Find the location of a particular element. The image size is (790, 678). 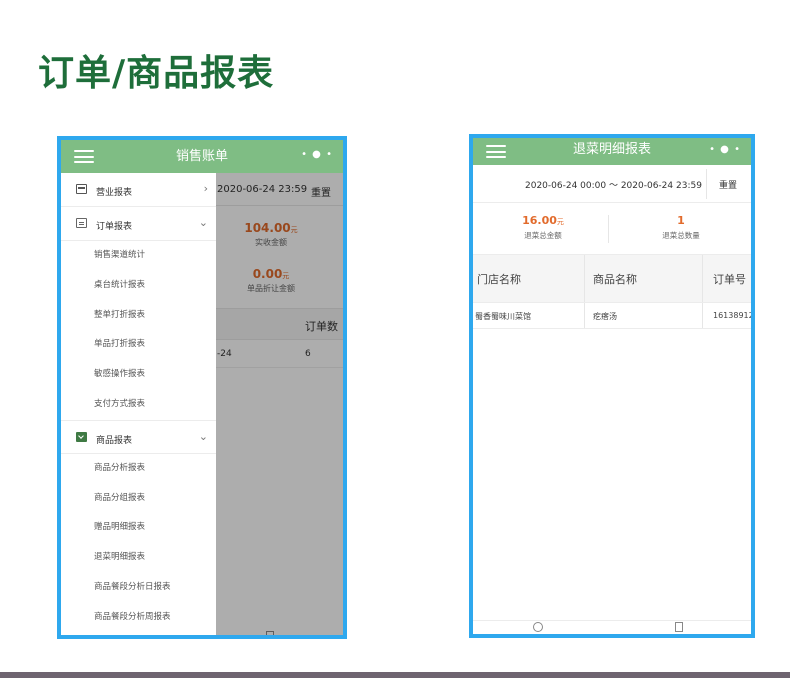

menu-group-product-report: 商品报表 ⌄ is located at coordinates (138, 436).